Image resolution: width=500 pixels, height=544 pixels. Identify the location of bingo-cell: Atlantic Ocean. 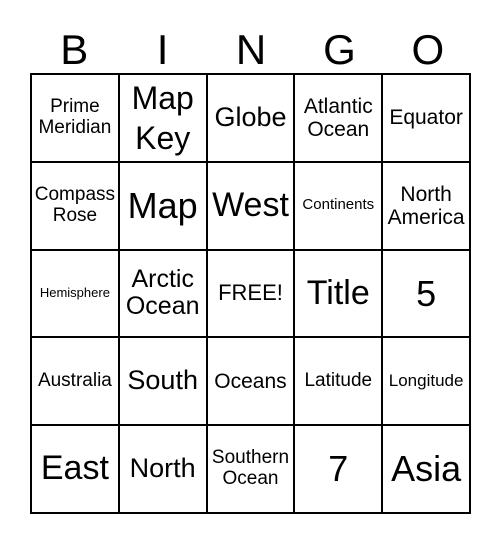
(338, 118).